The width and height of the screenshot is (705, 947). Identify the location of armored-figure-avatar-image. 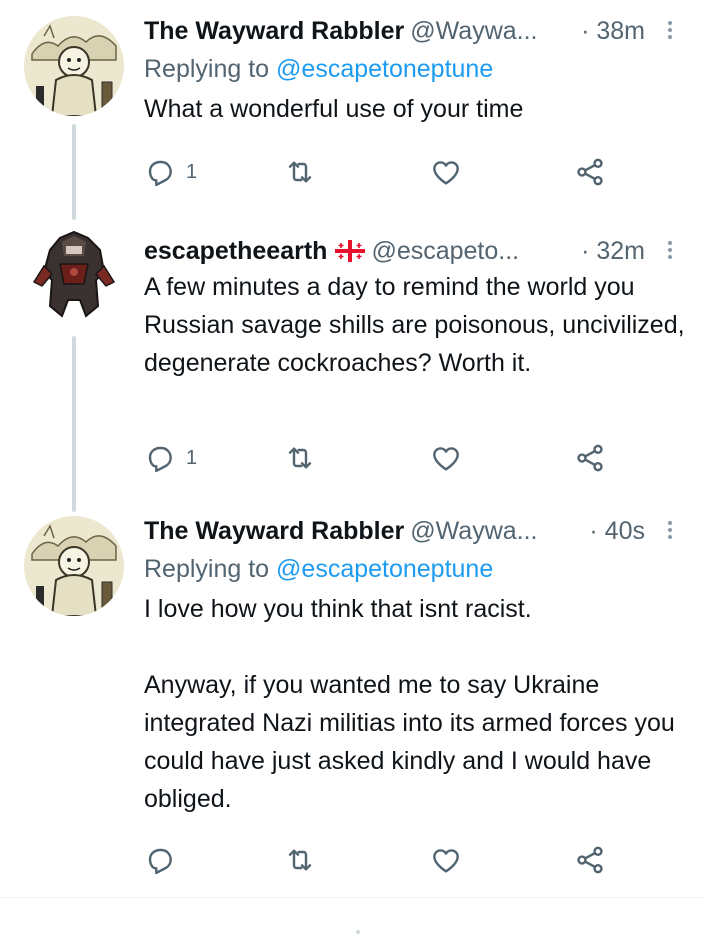
(74, 270).